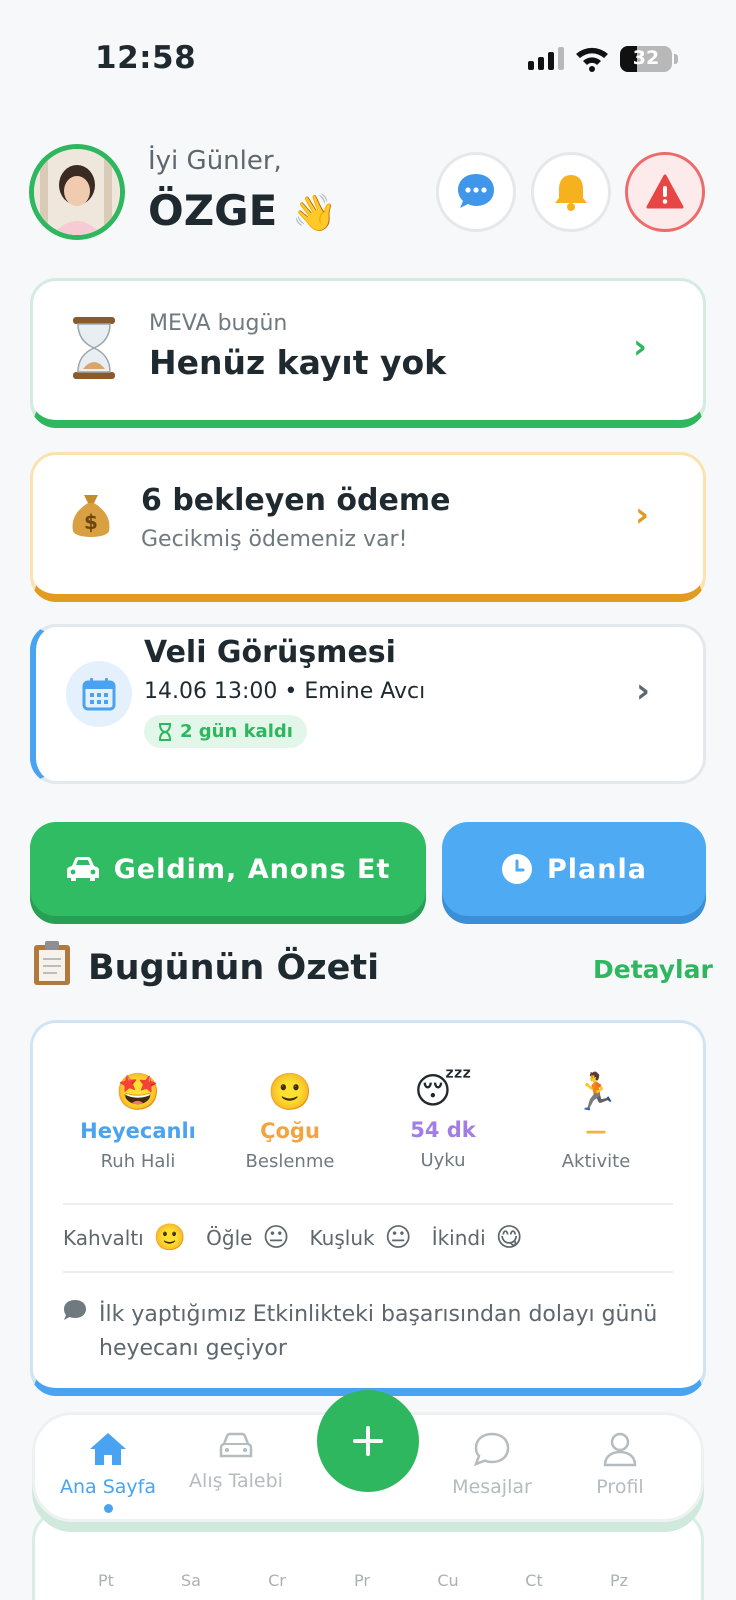  What do you see at coordinates (298, 362) in the screenshot?
I see `meva-title: Henüz kayıt yok` at bounding box center [298, 362].